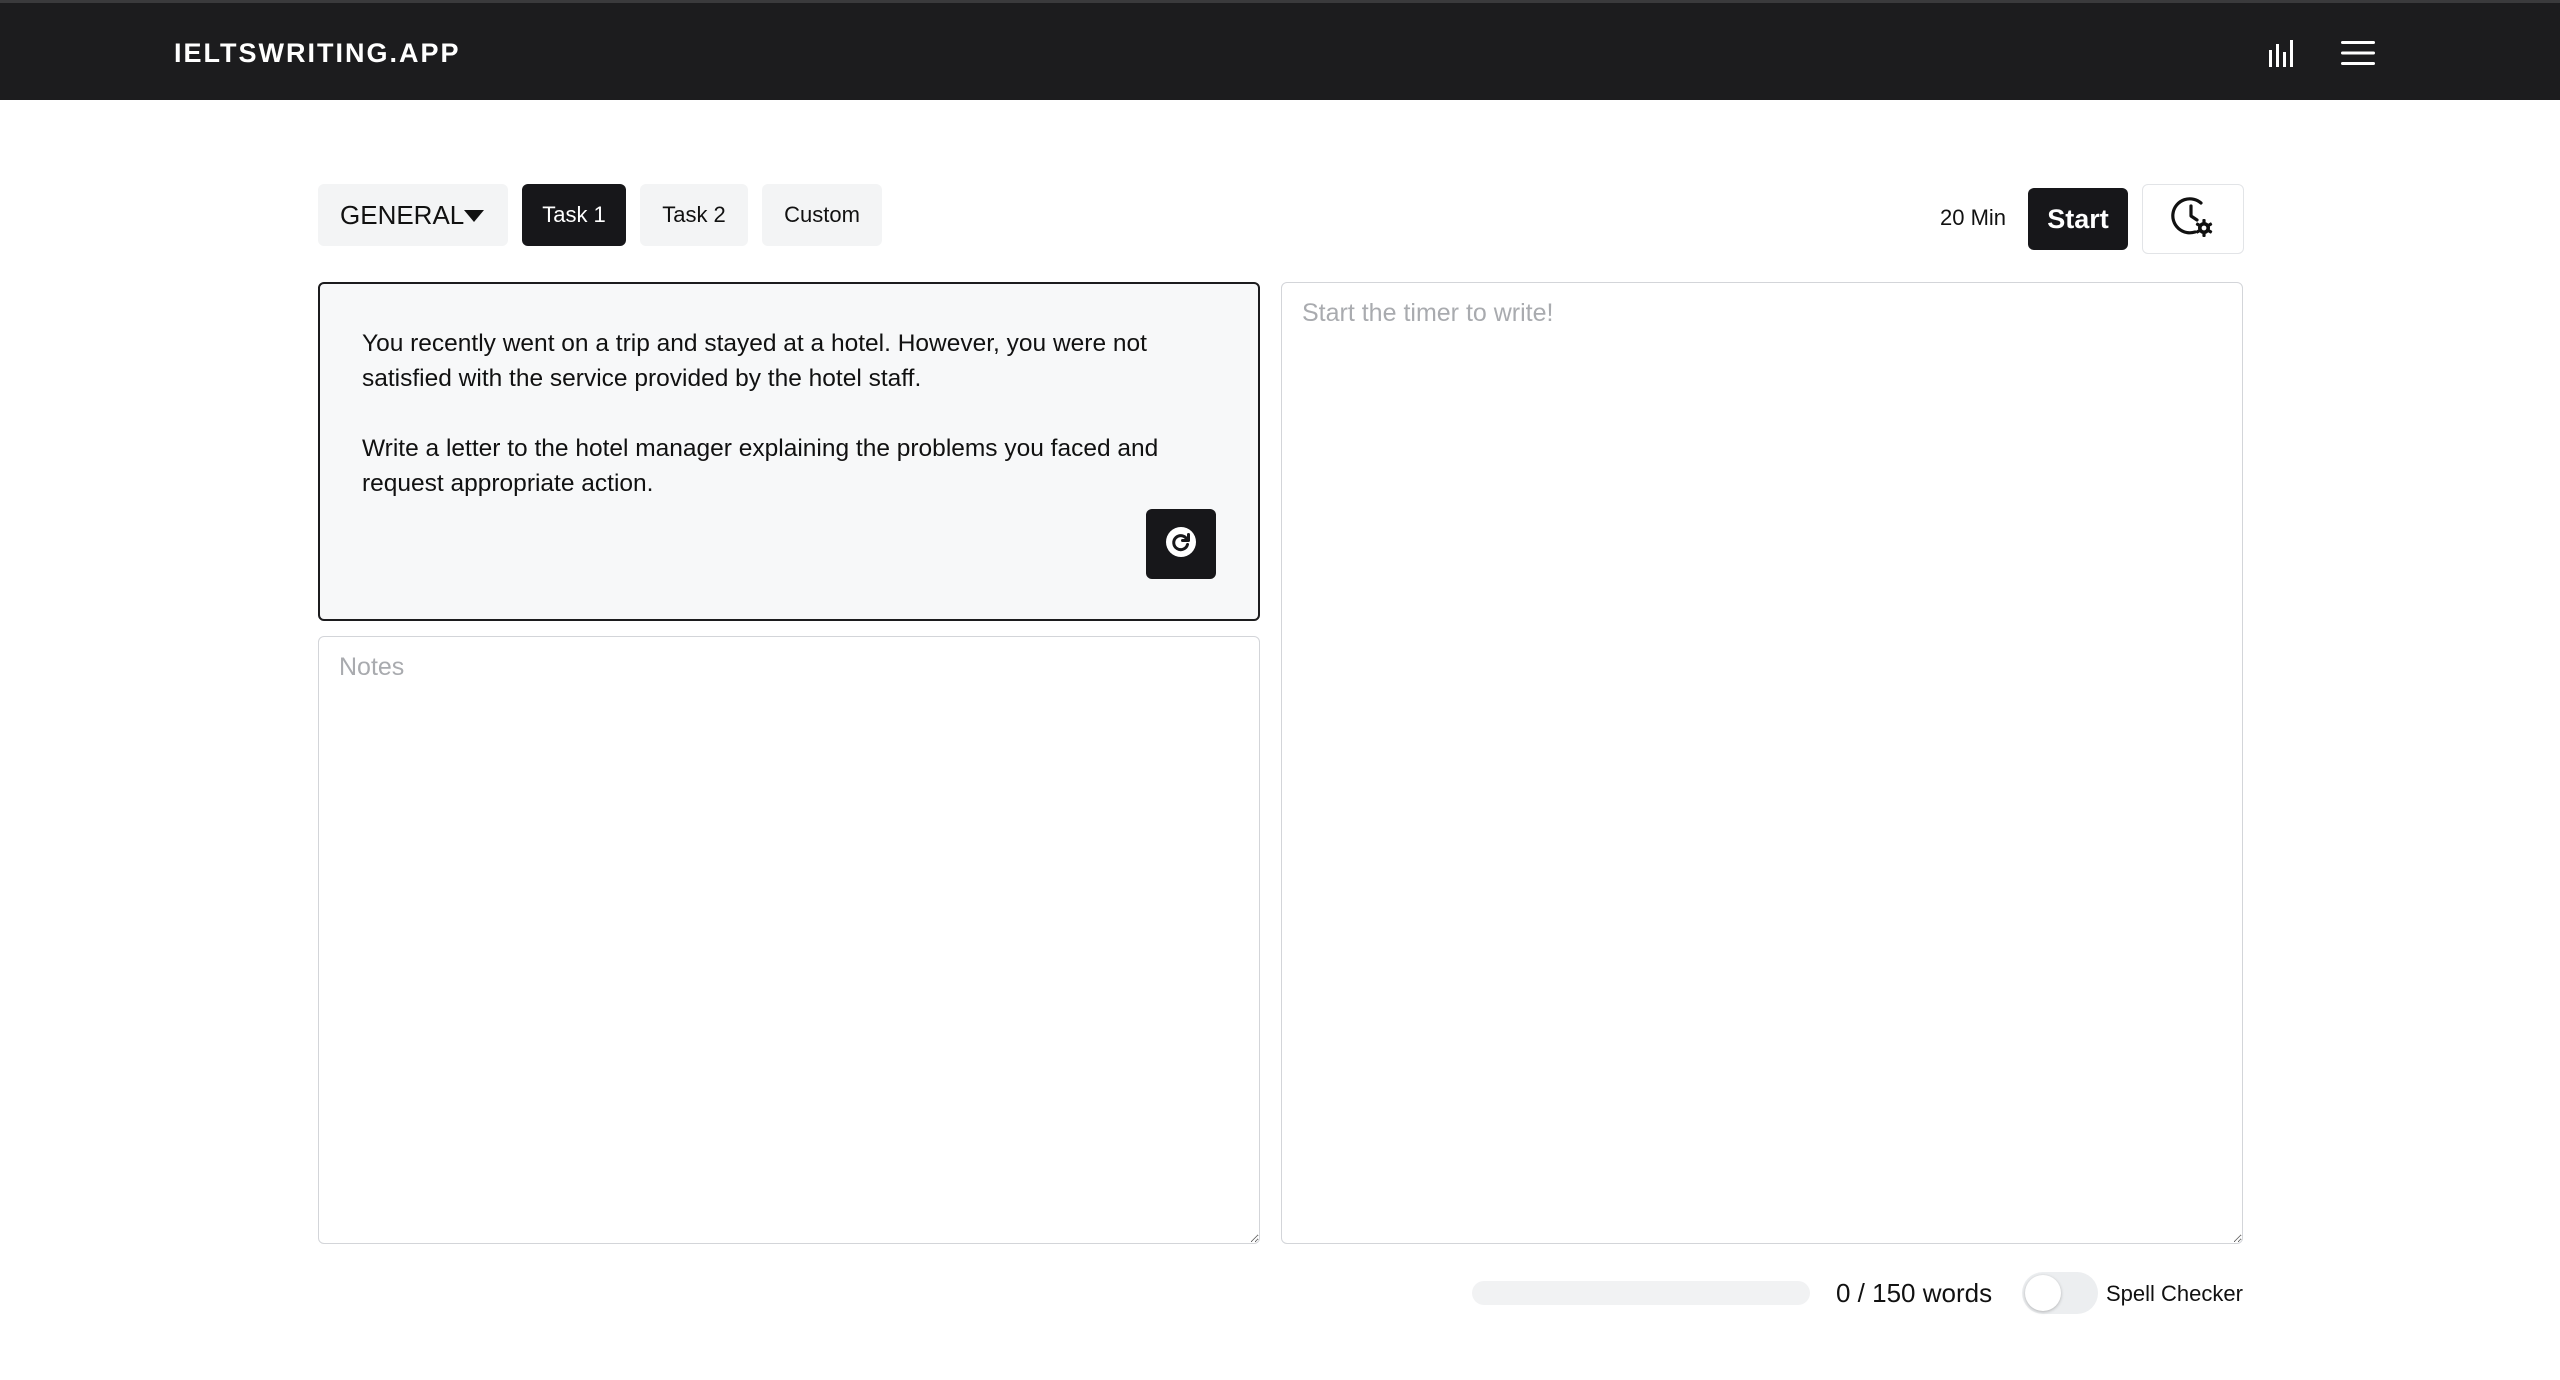 The image size is (2560, 1380). What do you see at coordinates (2174, 1293) in the screenshot?
I see `spell-checker-label: Spell Checker` at bounding box center [2174, 1293].